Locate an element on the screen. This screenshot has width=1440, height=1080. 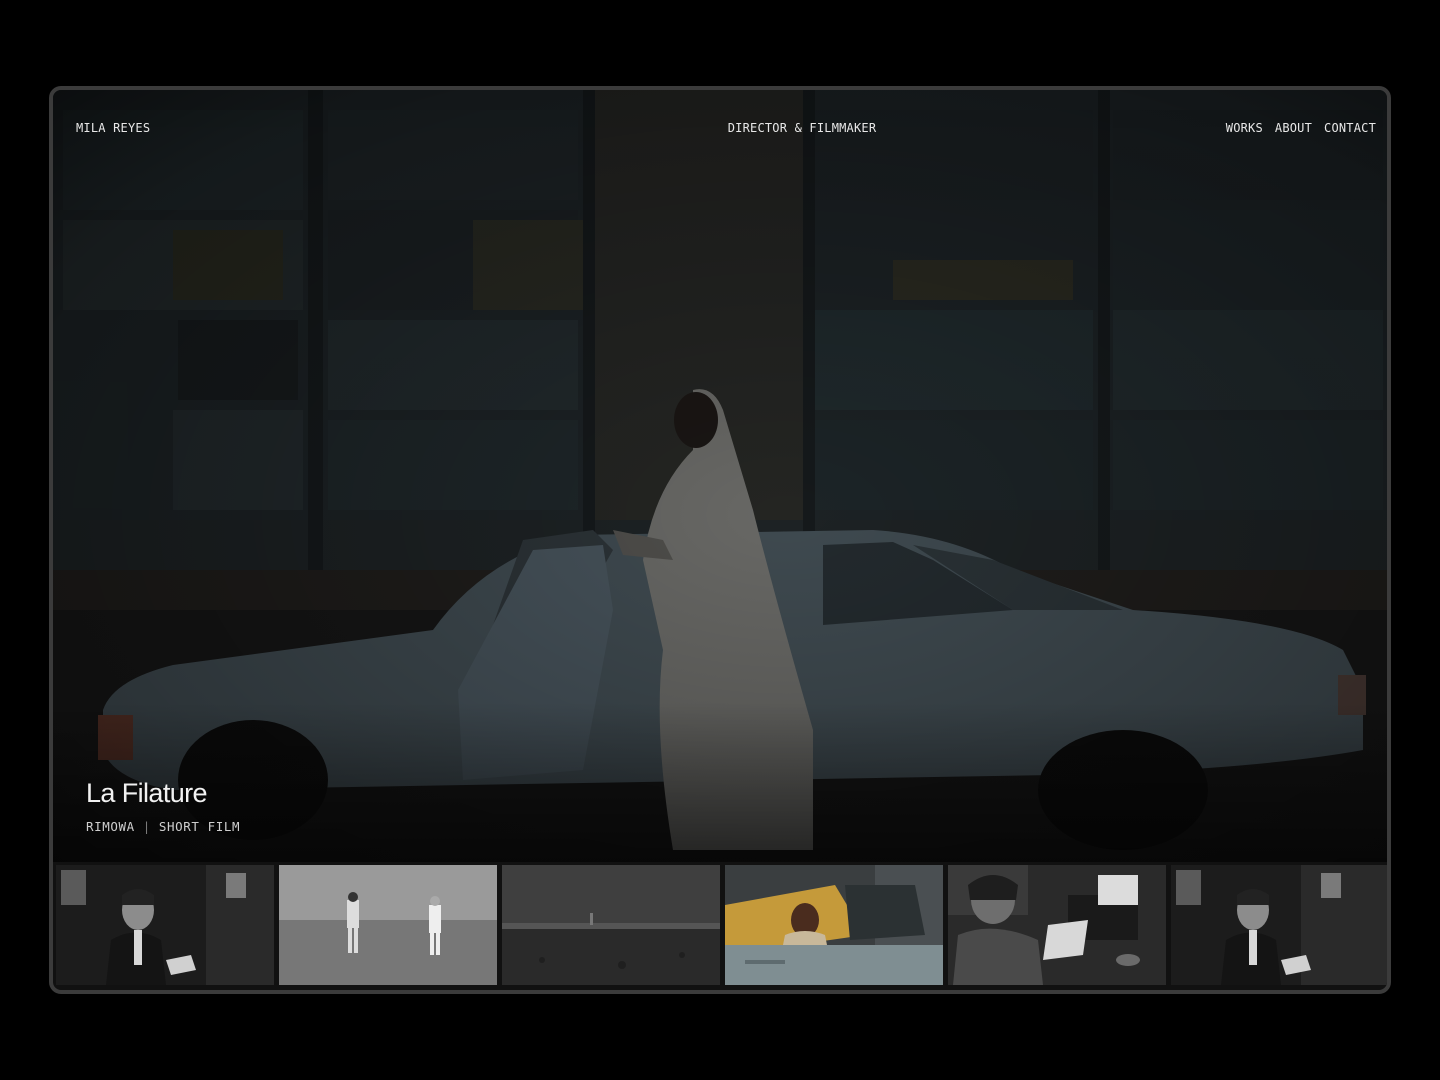
hero-bottom-fade is located at coordinates (720, 782).